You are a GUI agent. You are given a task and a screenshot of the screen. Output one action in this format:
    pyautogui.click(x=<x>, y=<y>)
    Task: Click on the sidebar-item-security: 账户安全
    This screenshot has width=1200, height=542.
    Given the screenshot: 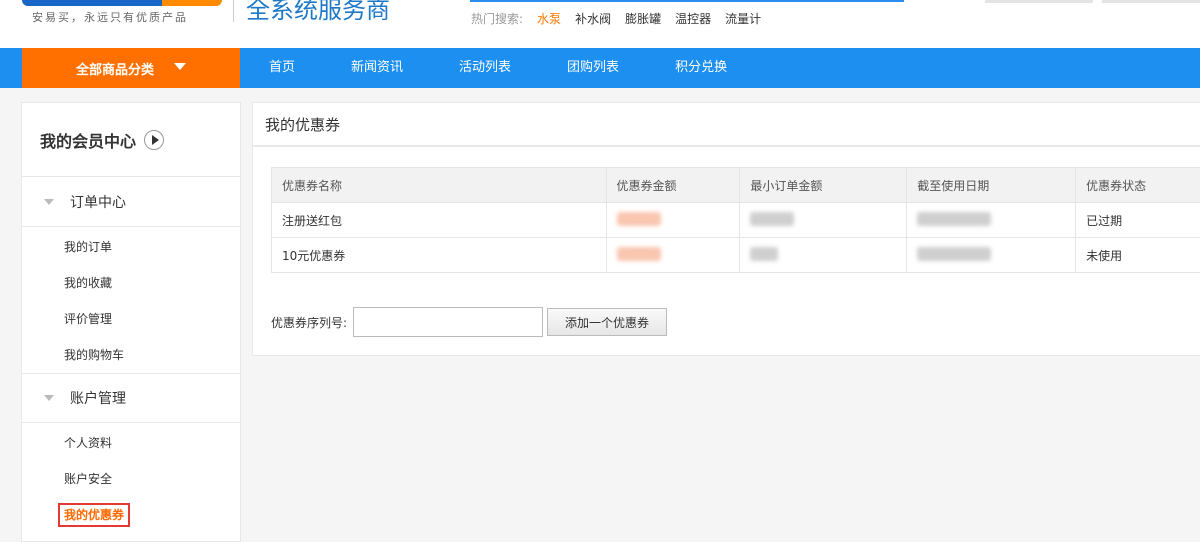 What is the action you would take?
    pyautogui.click(x=131, y=479)
    